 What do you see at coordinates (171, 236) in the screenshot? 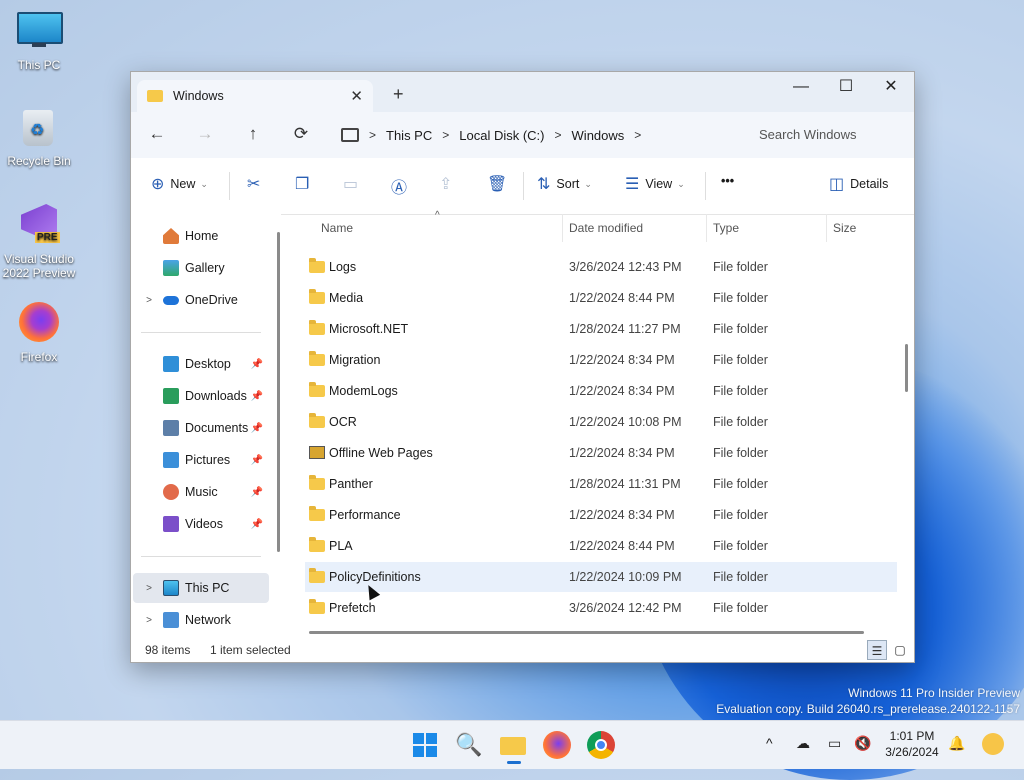
I see `home-icon` at bounding box center [171, 236].